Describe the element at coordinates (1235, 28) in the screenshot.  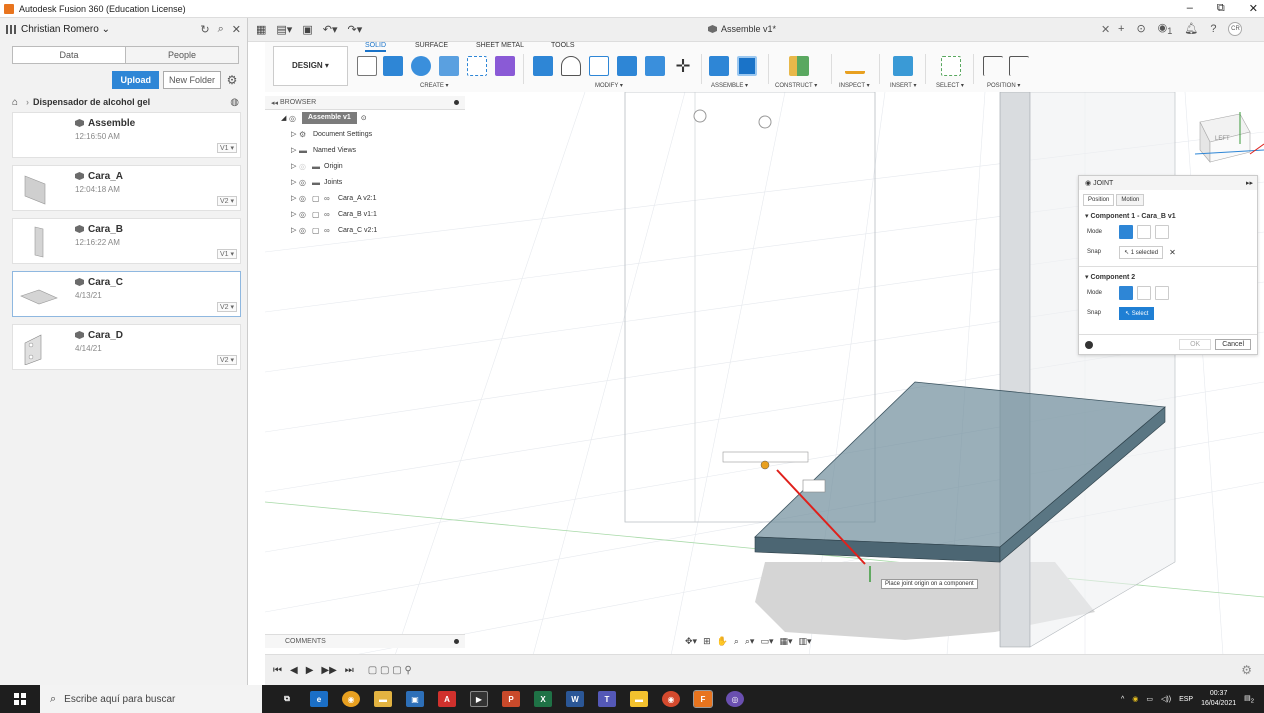
I see `avatar: CR` at that location.